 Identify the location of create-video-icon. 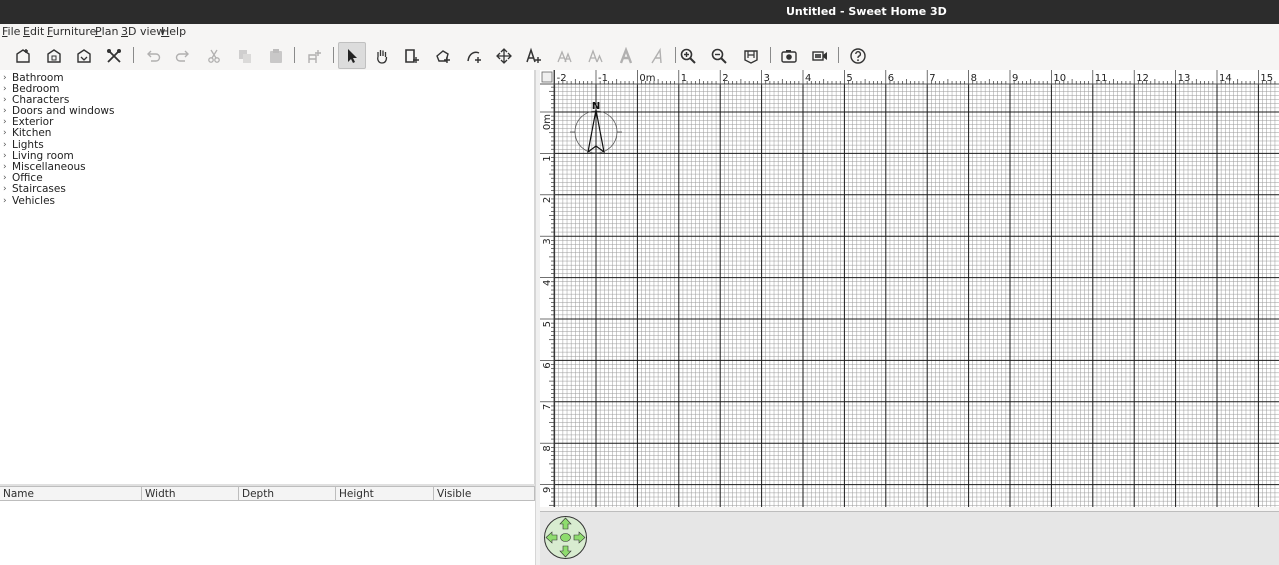
(819, 56).